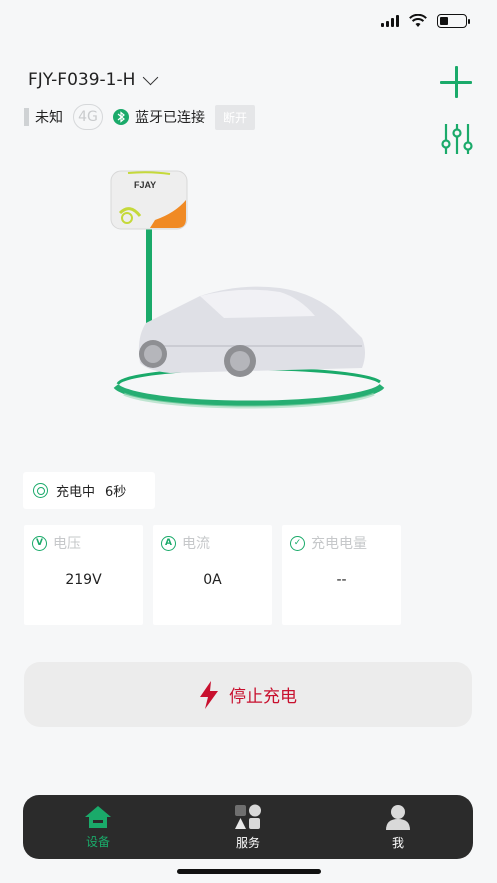 Image resolution: width=497 pixels, height=883 pixels. Describe the element at coordinates (249, 388) in the screenshot. I see `charging-pad` at that location.